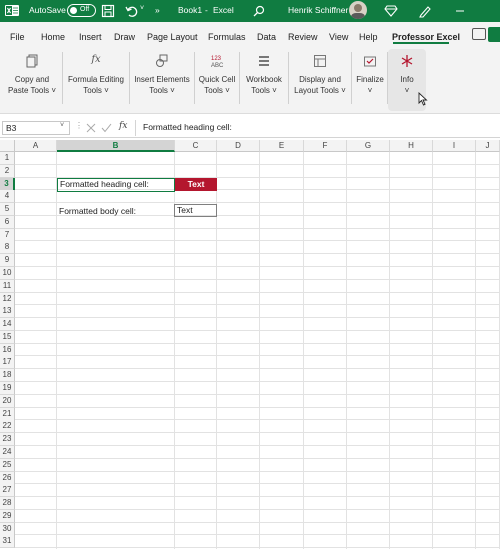 This screenshot has width=500, height=549. I want to click on ribbon-group-copy-paste: Copy and Paste Tools ˅, so click(32, 79).